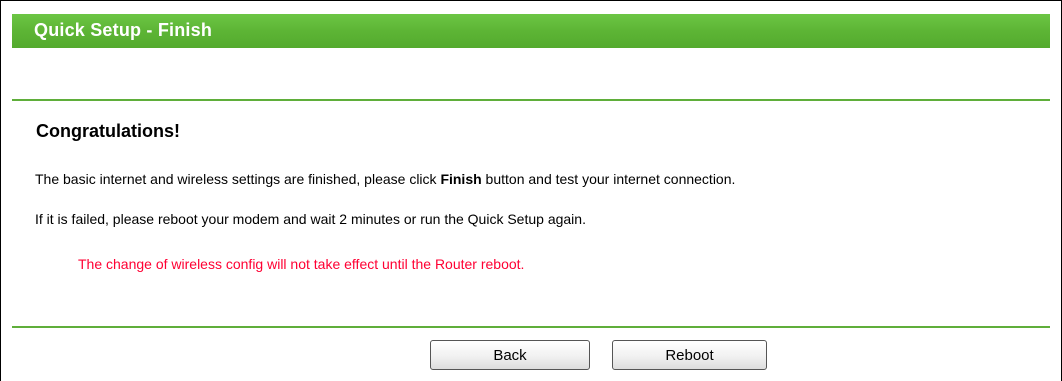 The width and height of the screenshot is (1062, 381). What do you see at coordinates (531, 327) in the screenshot?
I see `bottom-divider` at bounding box center [531, 327].